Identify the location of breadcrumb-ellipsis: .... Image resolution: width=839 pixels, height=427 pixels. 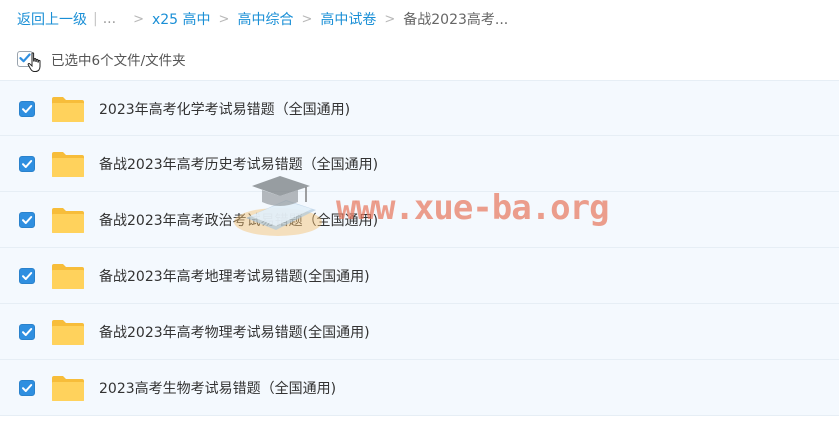
(109, 19).